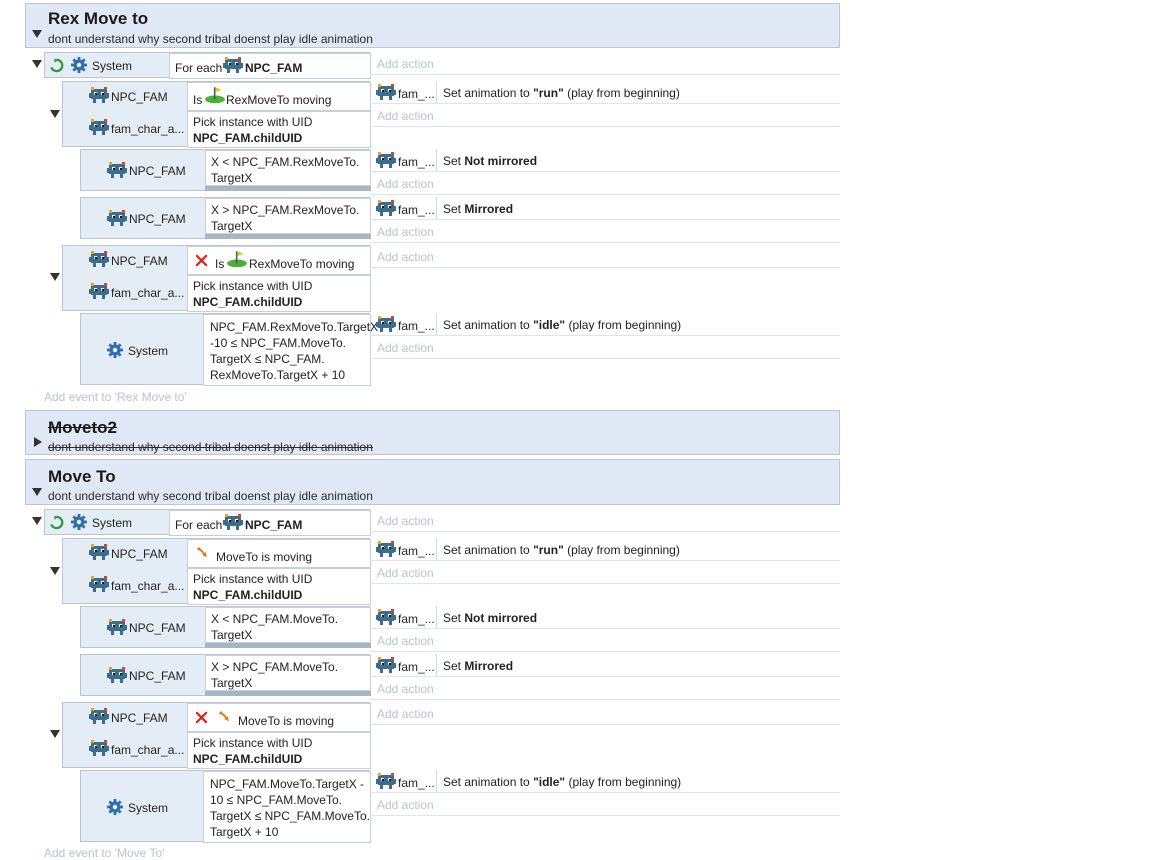 Image resolution: width=1152 pixels, height=860 pixels. I want to click on event-block: NPC_FAM X > NPC_FAM.MoveTo. TargetX, so click(225, 675).